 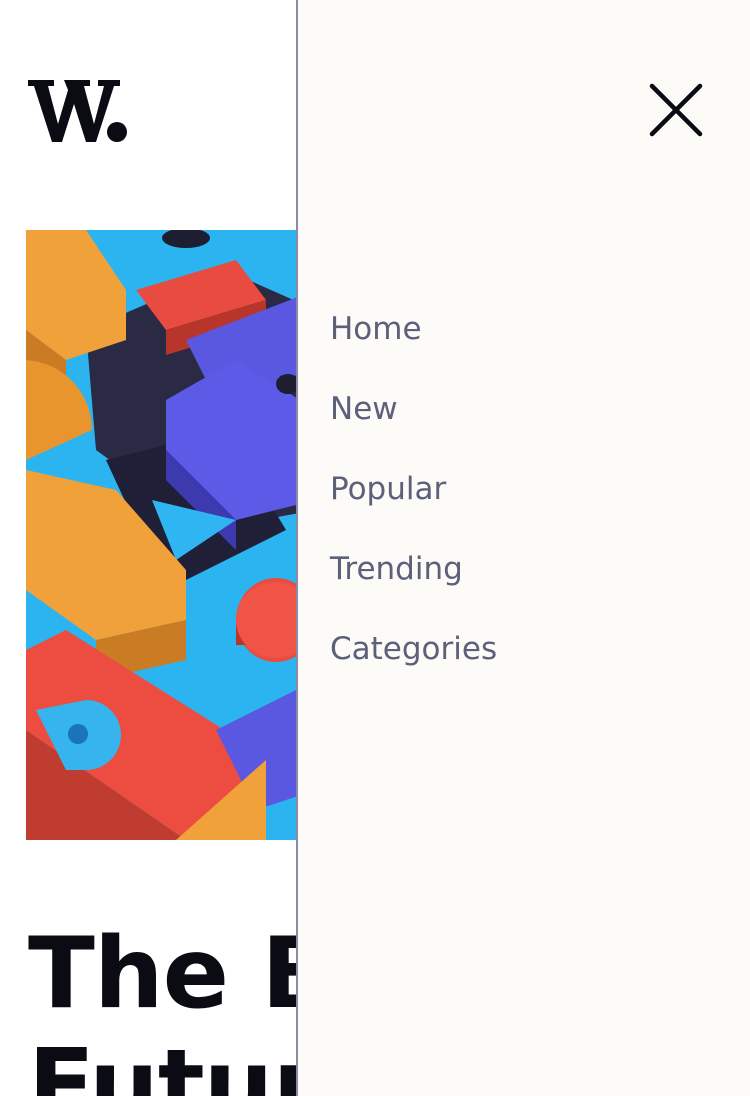 I want to click on drawer-menu: Home New Popular Trending Categories, so click(x=413, y=500).